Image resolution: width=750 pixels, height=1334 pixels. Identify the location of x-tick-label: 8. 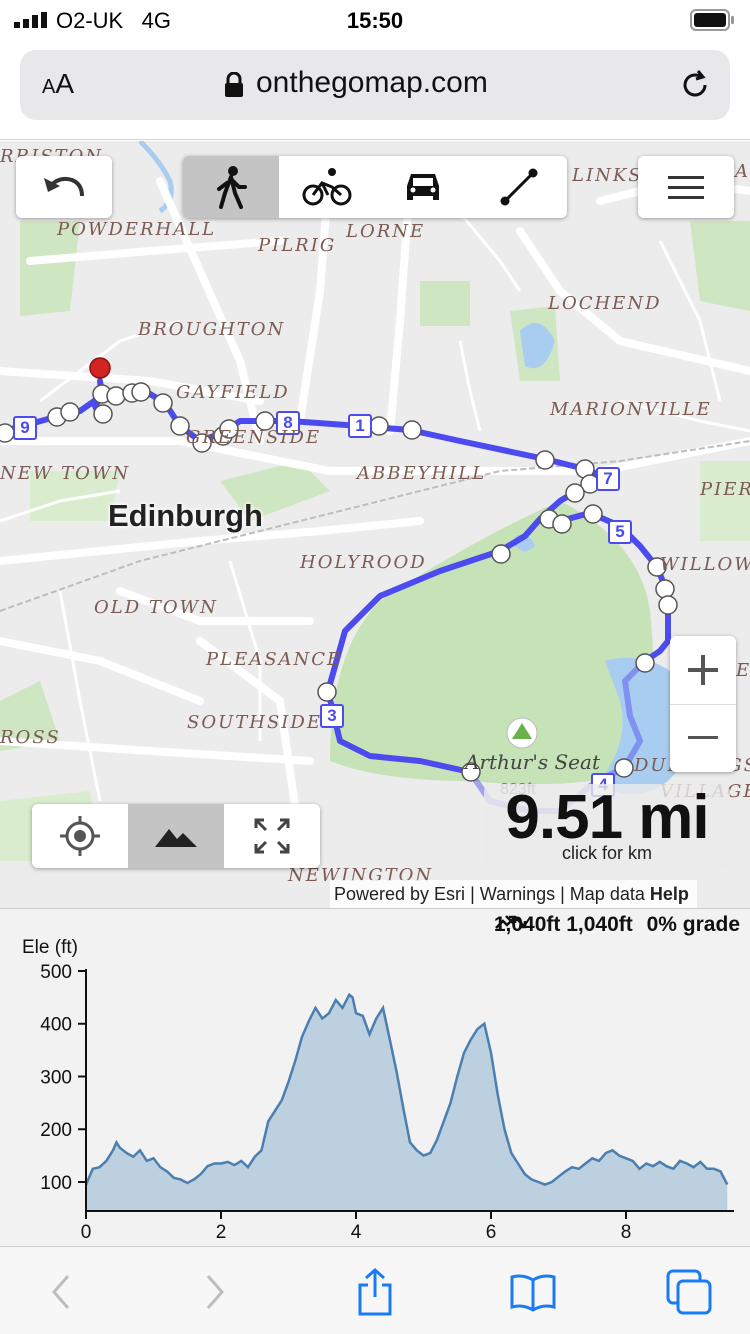
(626, 1232).